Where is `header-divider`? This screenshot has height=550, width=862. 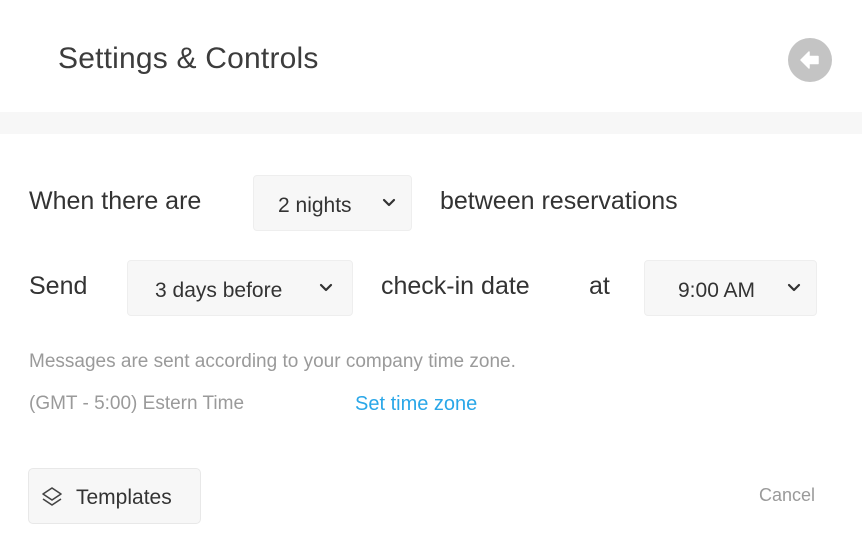 header-divider is located at coordinates (431, 123).